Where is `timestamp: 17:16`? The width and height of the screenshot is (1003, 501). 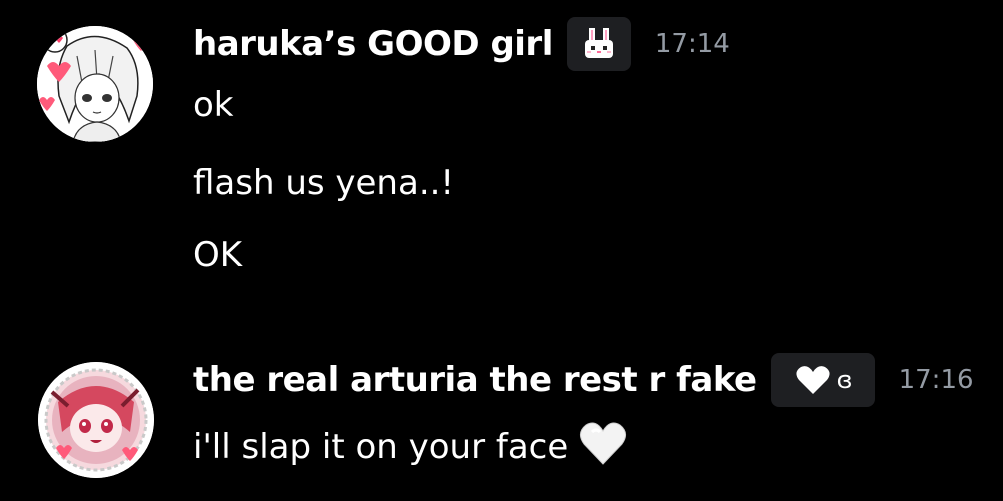
timestamp: 17:16 is located at coordinates (936, 380).